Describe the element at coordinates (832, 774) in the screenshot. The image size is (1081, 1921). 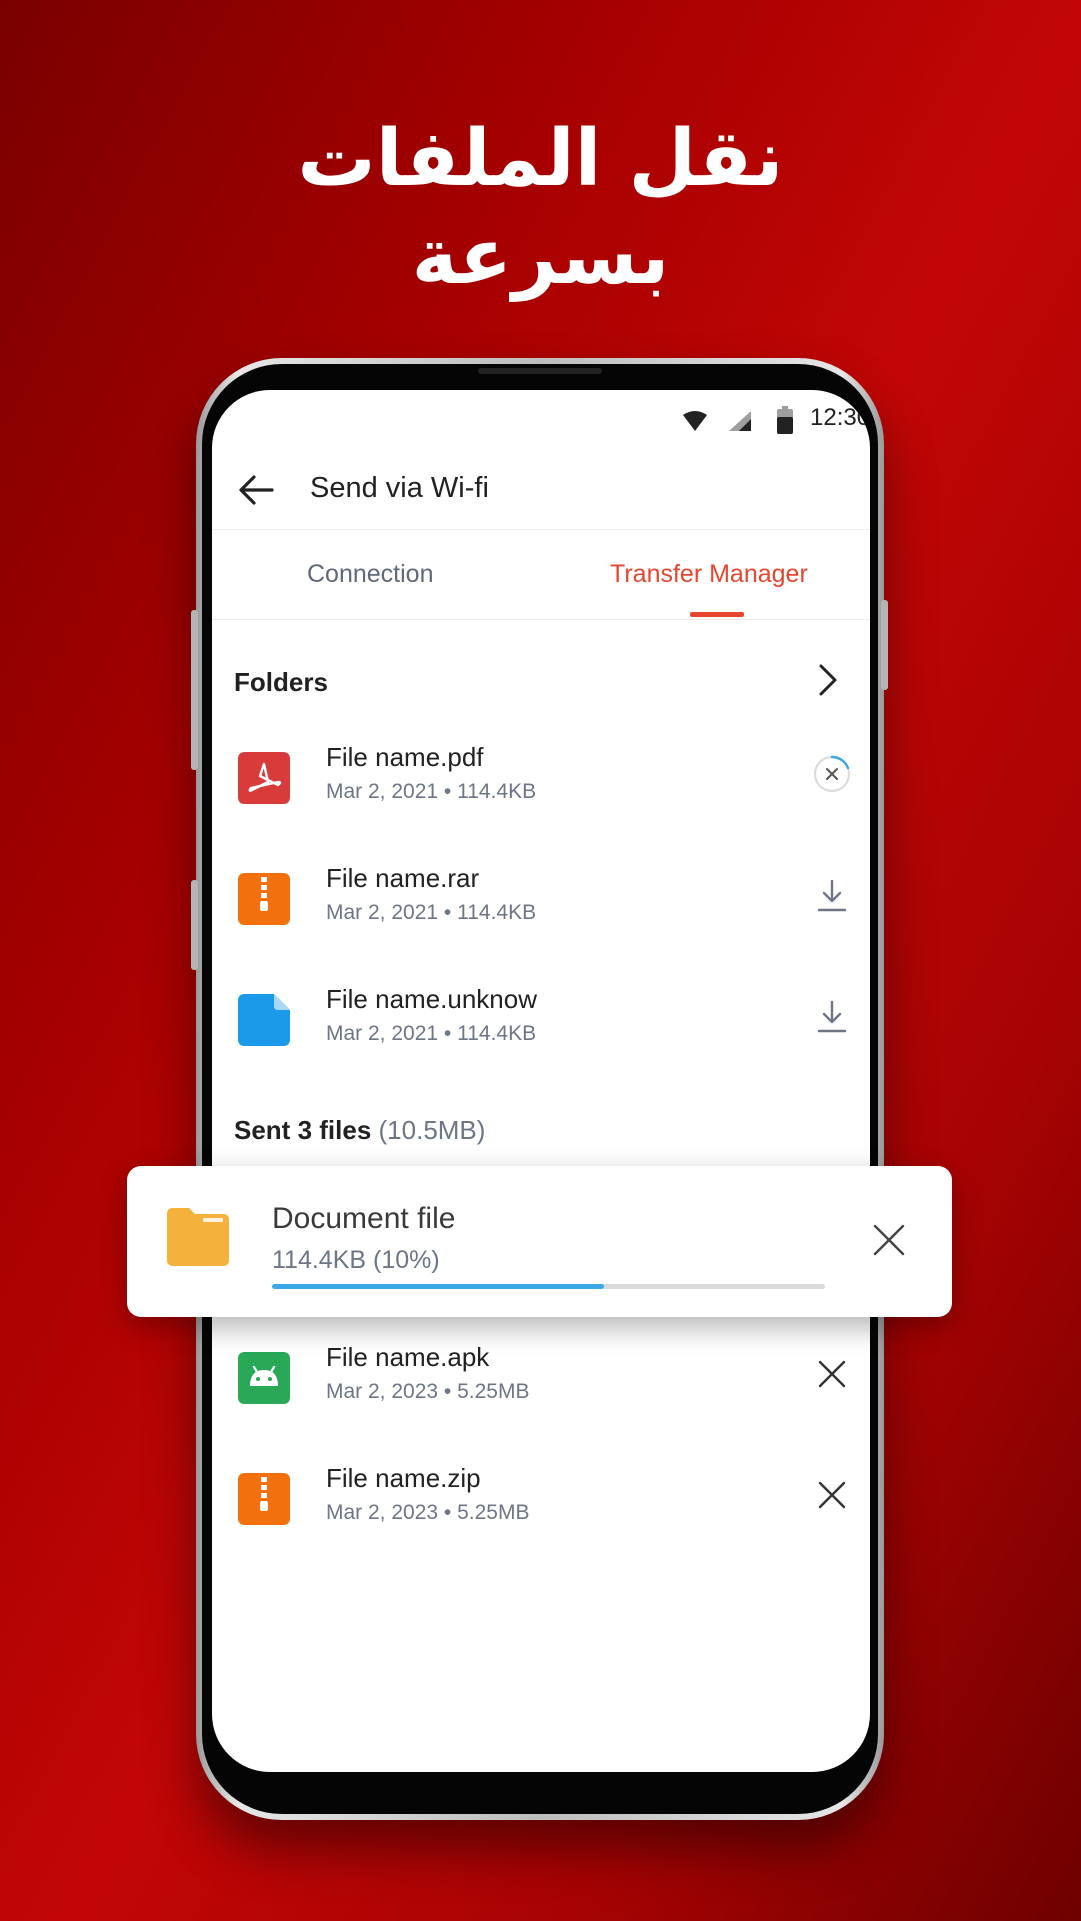
I see `cancel-progress-icon` at that location.